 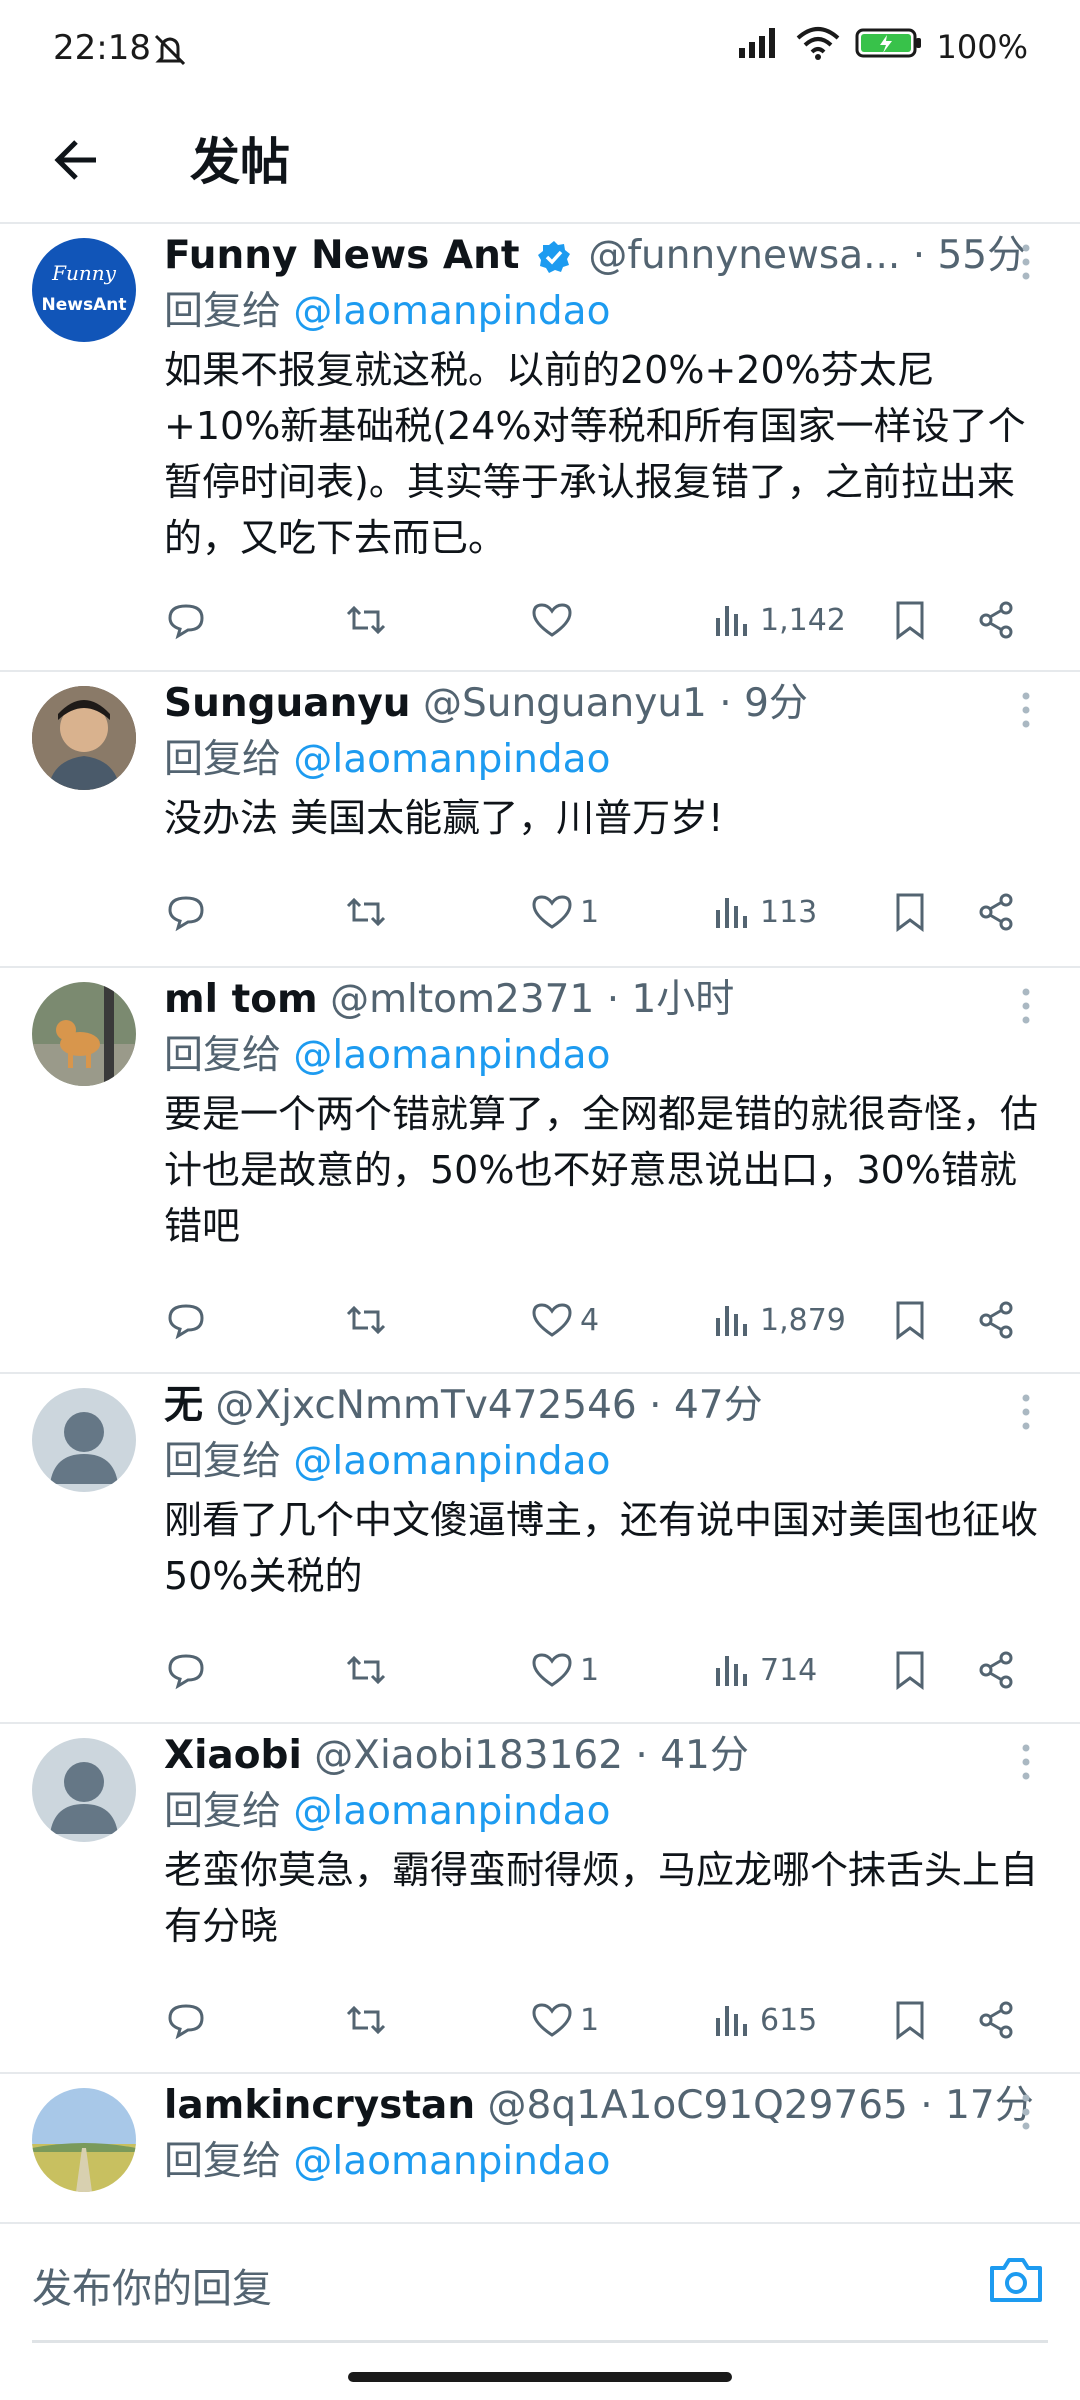 I want to click on views-button: 615, so click(x=763, y=2020).